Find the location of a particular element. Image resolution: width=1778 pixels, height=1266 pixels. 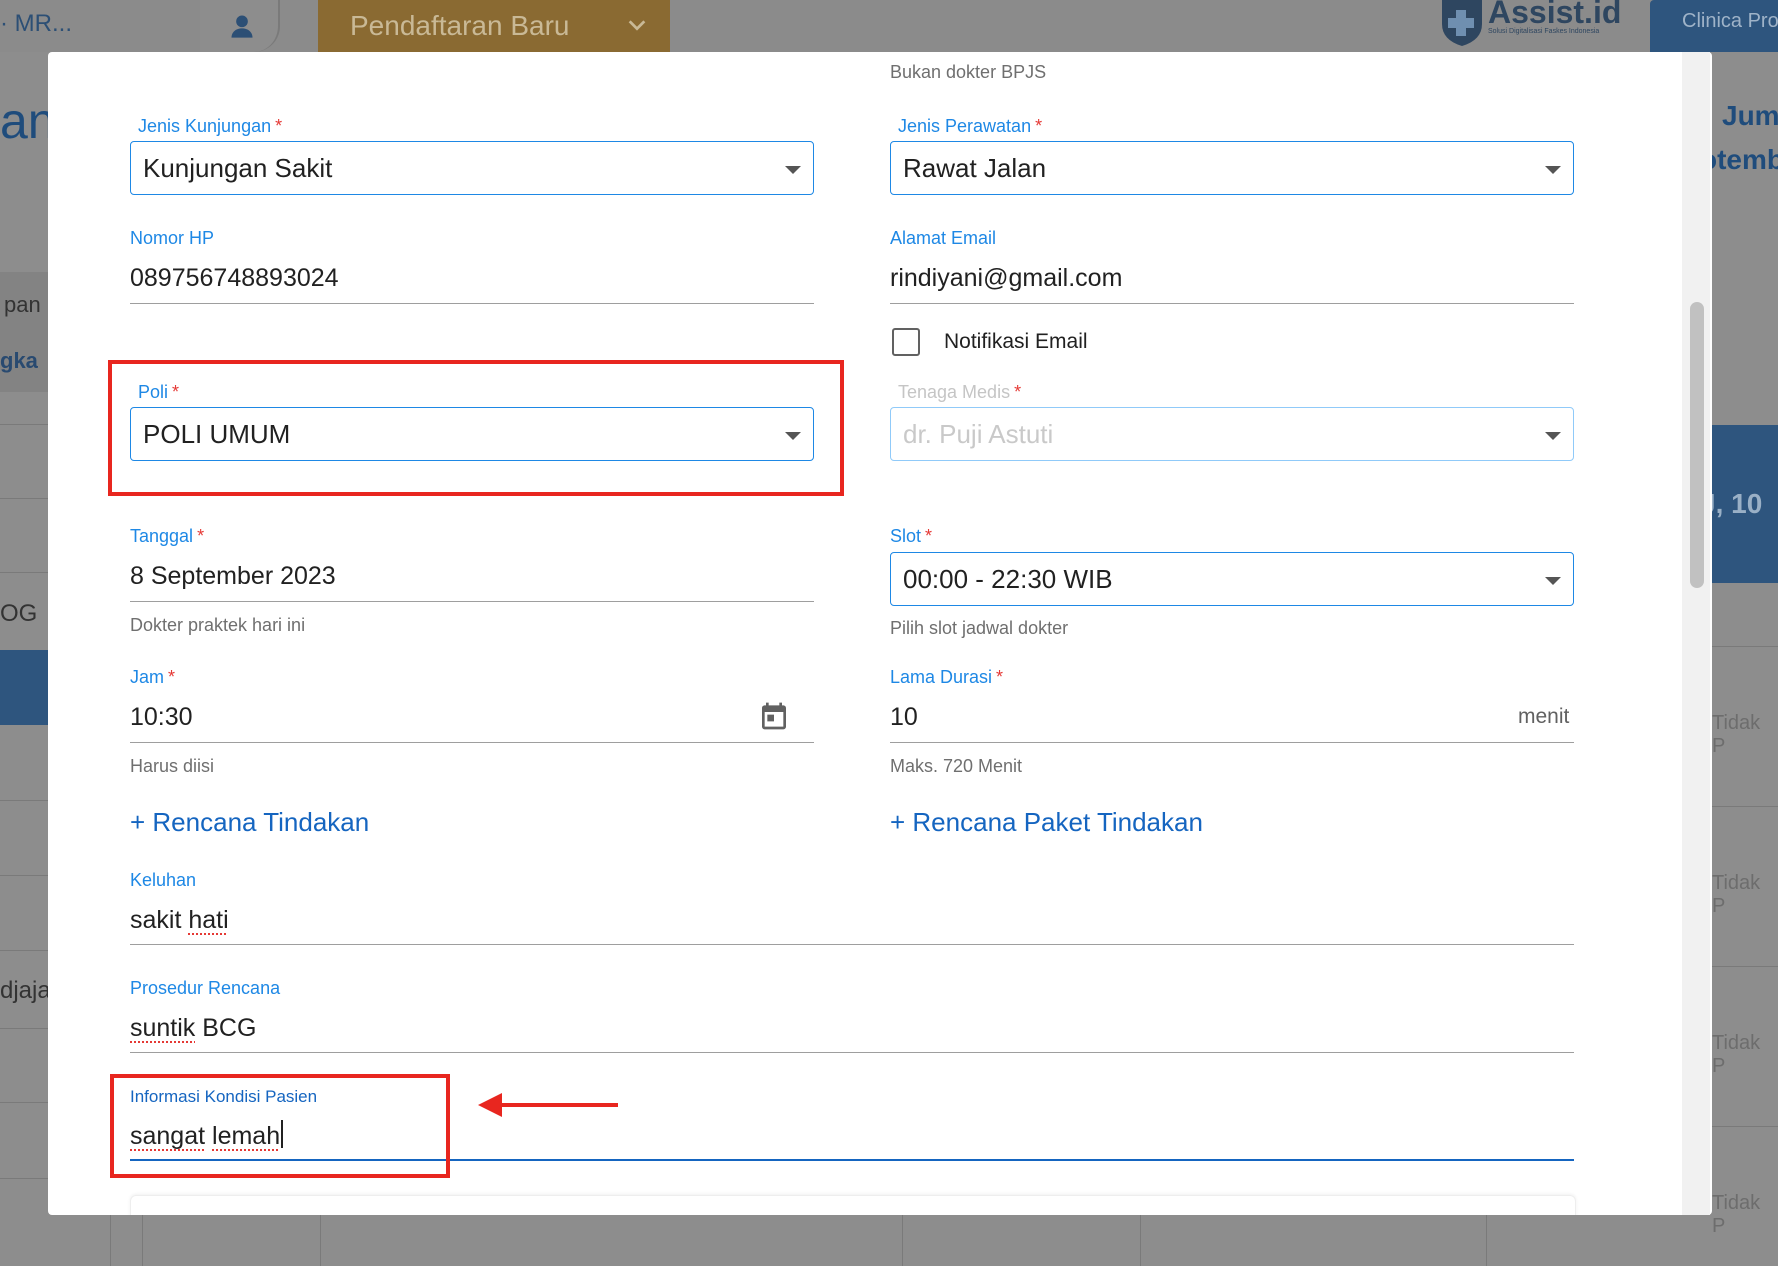

tanggal-hint: Dokter praktek hari ini is located at coordinates (218, 625).